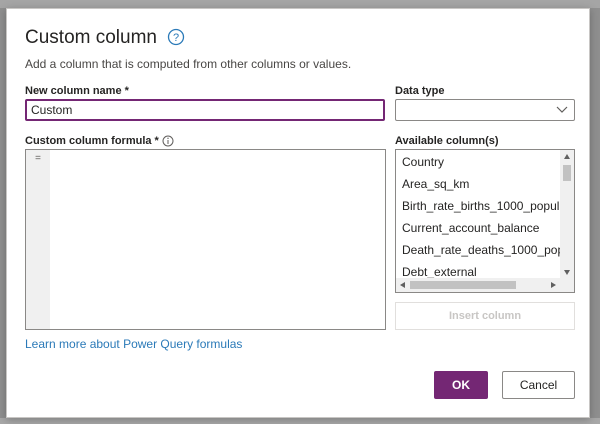 Image resolution: width=600 pixels, height=424 pixels. I want to click on formula-label: Custom column formula *, so click(92, 141).